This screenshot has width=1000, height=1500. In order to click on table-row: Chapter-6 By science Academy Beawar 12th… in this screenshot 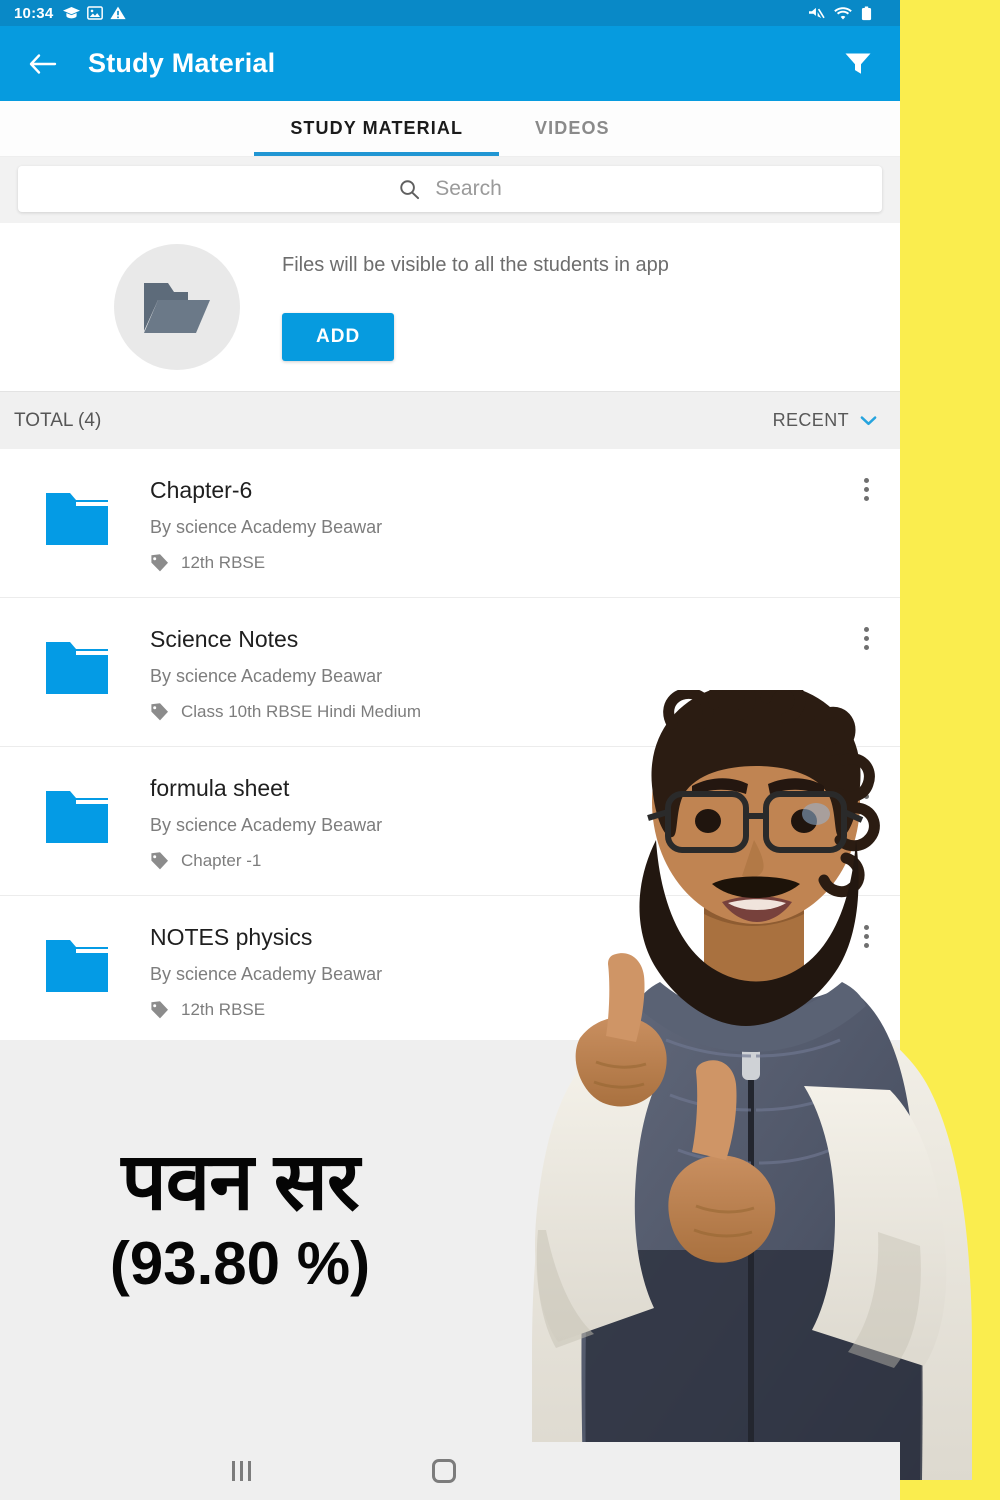, I will do `click(450, 523)`.